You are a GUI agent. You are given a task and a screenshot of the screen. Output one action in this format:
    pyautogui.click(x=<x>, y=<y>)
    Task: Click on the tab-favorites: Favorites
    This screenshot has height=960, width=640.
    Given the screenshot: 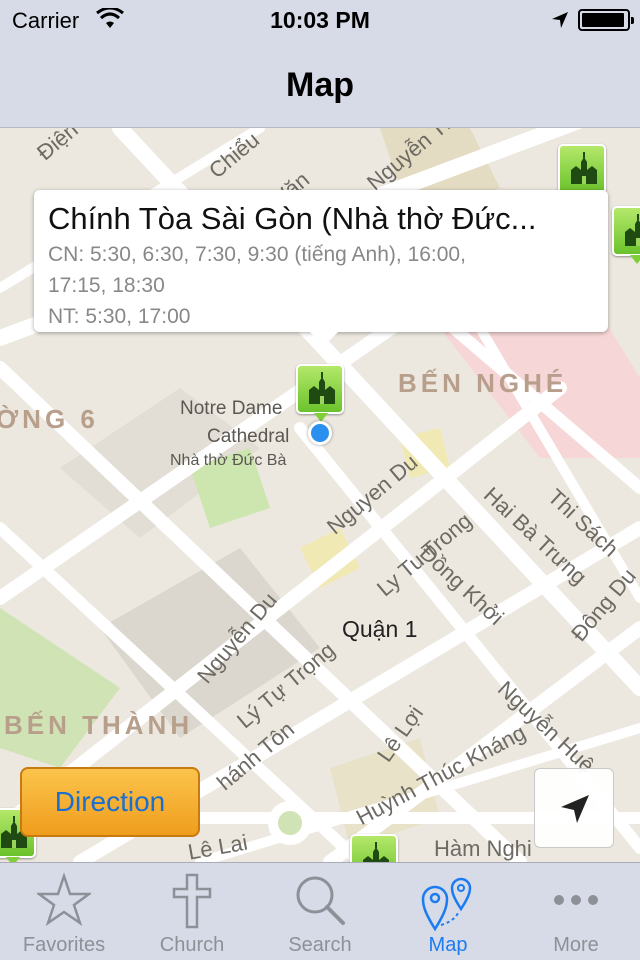 What is the action you would take?
    pyautogui.click(x=64, y=911)
    